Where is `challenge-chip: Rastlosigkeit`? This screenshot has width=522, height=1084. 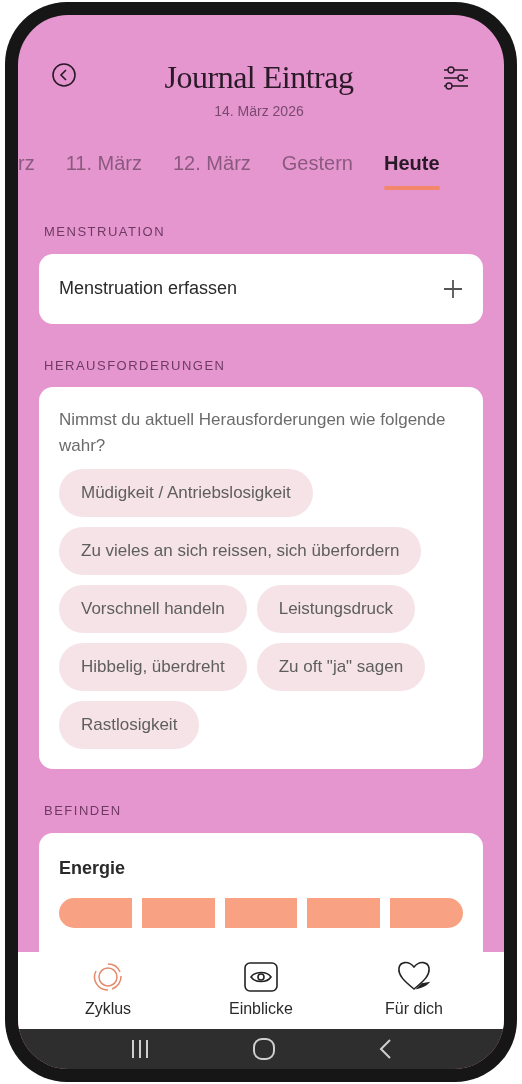
challenge-chip: Rastlosigkeit is located at coordinates (129, 725).